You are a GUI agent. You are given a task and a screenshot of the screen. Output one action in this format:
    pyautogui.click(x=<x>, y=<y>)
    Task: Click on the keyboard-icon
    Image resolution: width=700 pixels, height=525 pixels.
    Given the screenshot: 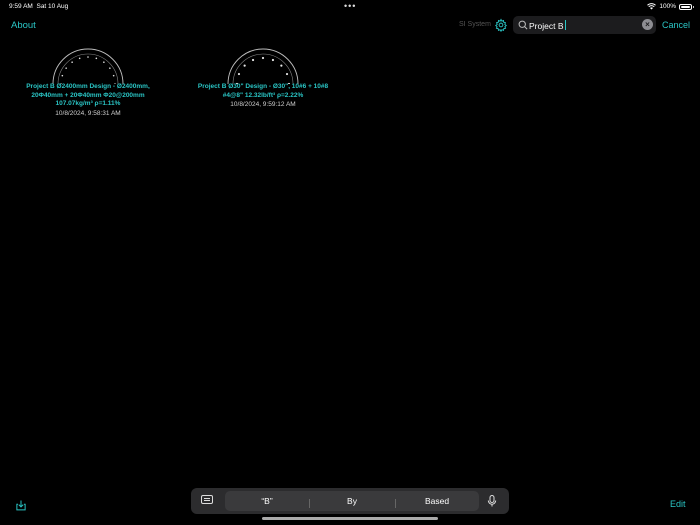 What is the action you would take?
    pyautogui.click(x=207, y=499)
    